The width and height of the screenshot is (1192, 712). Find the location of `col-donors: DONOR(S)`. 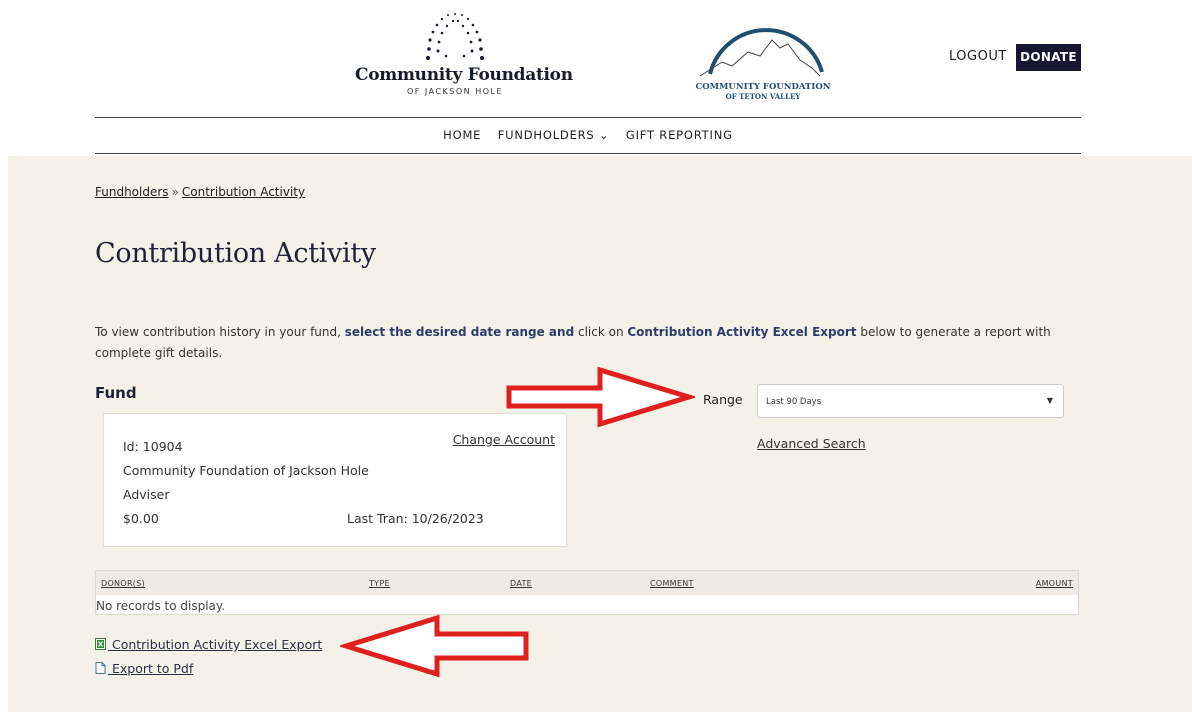

col-donors: DONOR(S) is located at coordinates (123, 583).